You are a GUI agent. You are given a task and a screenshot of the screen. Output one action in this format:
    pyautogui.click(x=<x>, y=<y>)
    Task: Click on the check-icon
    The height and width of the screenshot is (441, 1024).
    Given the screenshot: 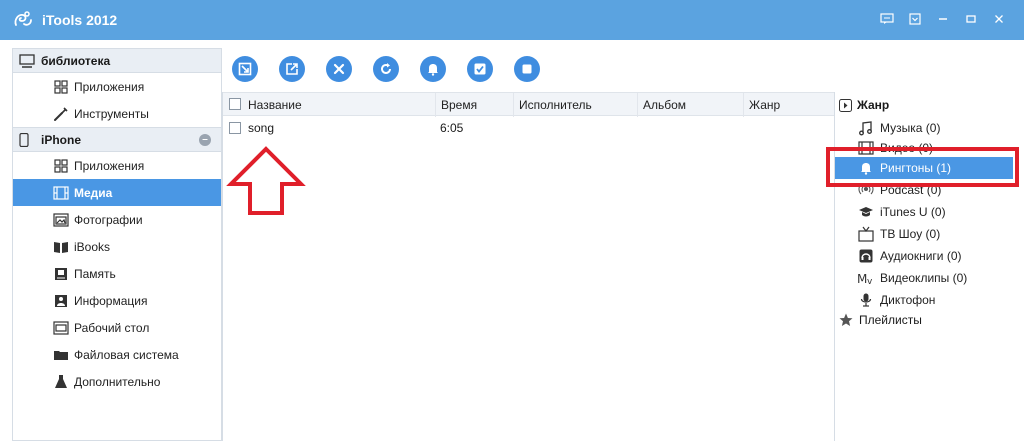 What is the action you would take?
    pyautogui.click(x=480, y=69)
    